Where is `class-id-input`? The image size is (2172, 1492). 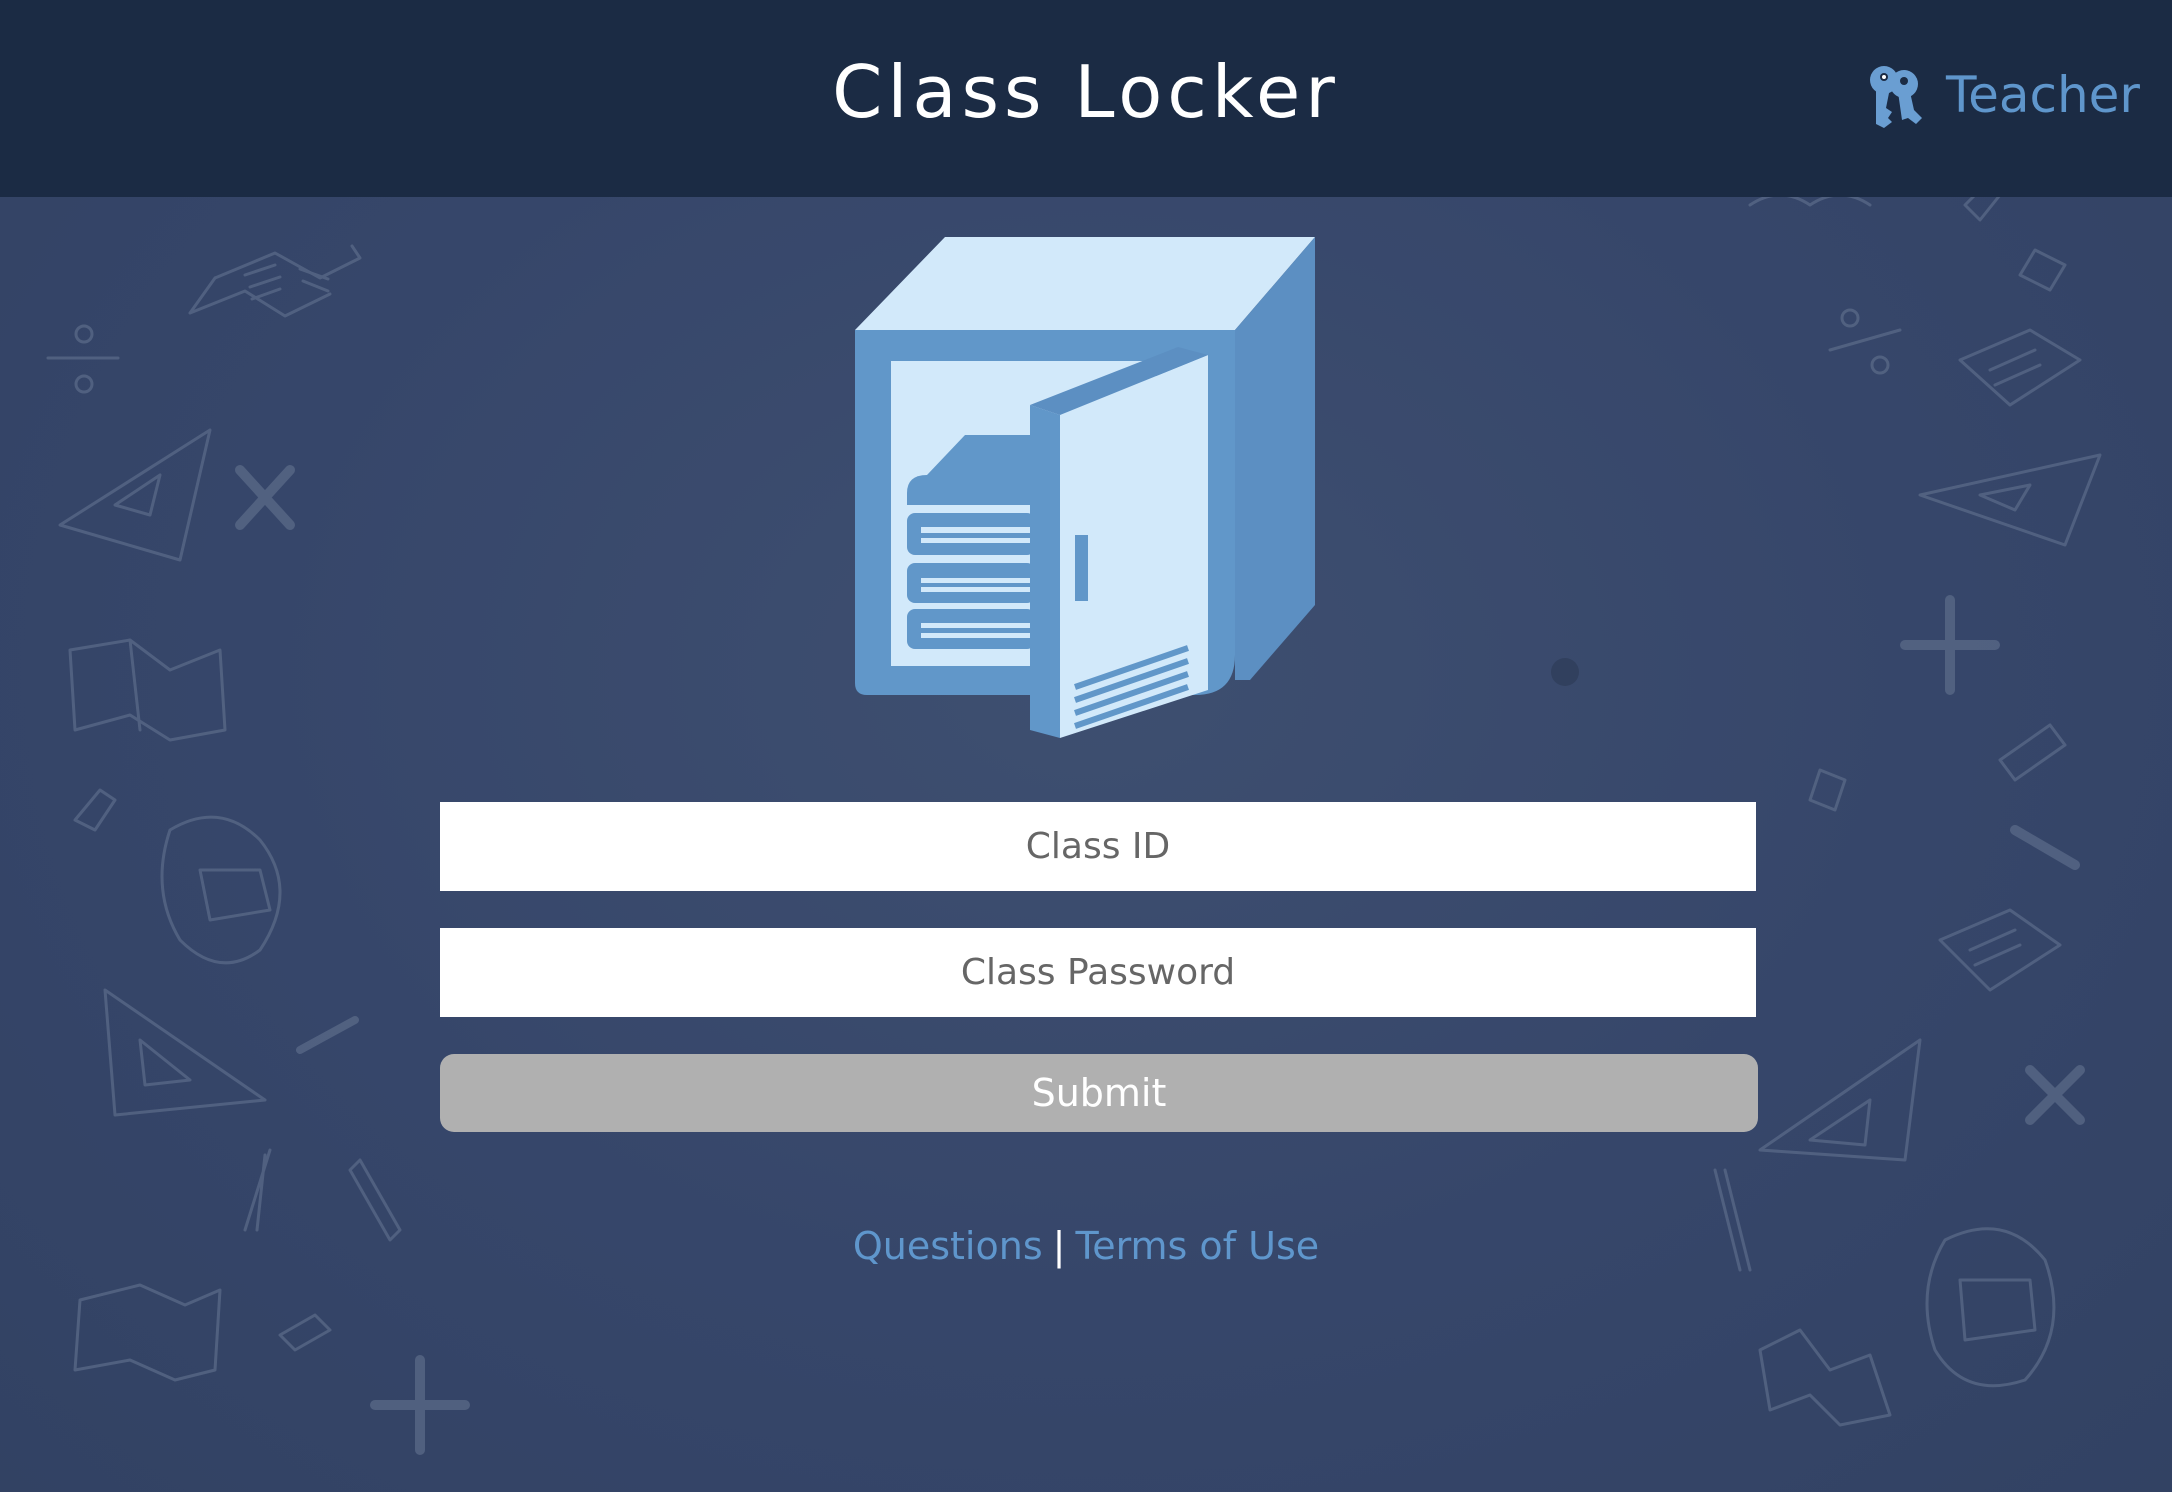 class-id-input is located at coordinates (1098, 846).